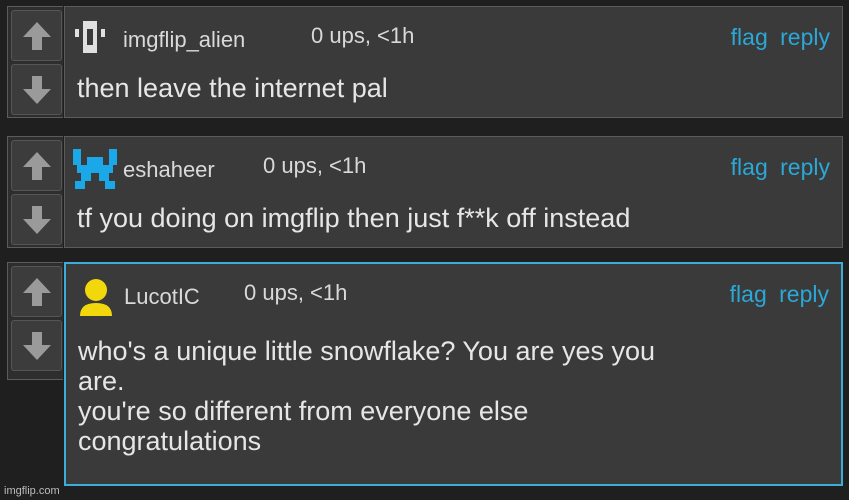 This screenshot has width=849, height=500. What do you see at coordinates (453, 294) in the screenshot?
I see `comment-header: LucotIC 0 ups, <1h flag reply` at bounding box center [453, 294].